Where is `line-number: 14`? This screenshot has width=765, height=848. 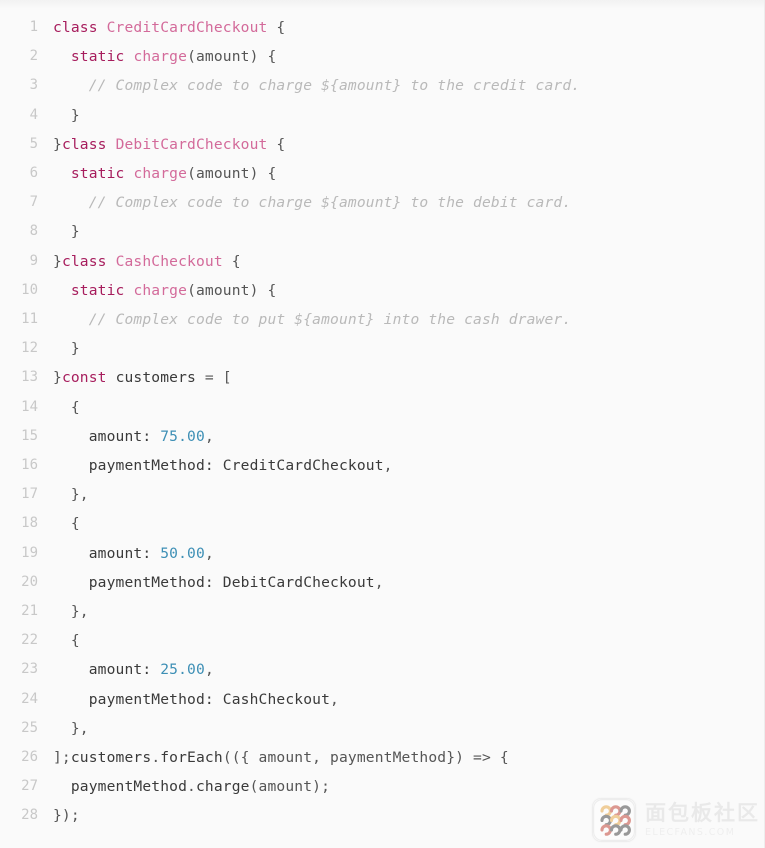 line-number: 14 is located at coordinates (29, 406).